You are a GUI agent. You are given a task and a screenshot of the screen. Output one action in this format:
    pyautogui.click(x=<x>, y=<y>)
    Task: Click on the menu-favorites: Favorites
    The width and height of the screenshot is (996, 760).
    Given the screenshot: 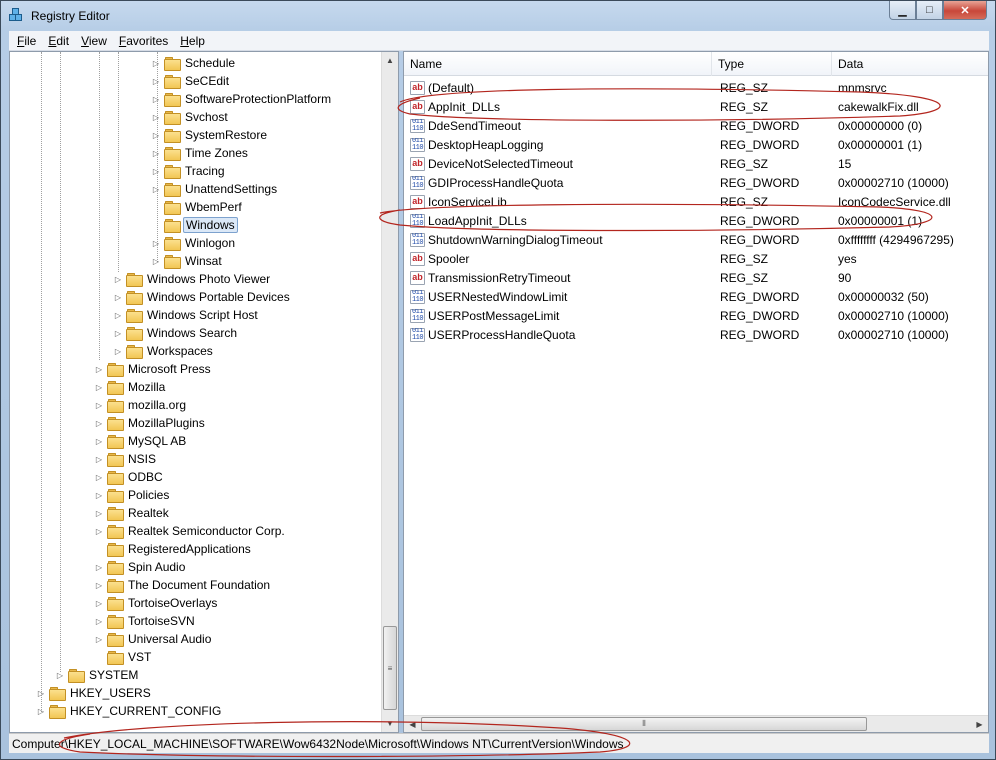 What is the action you would take?
    pyautogui.click(x=143, y=41)
    